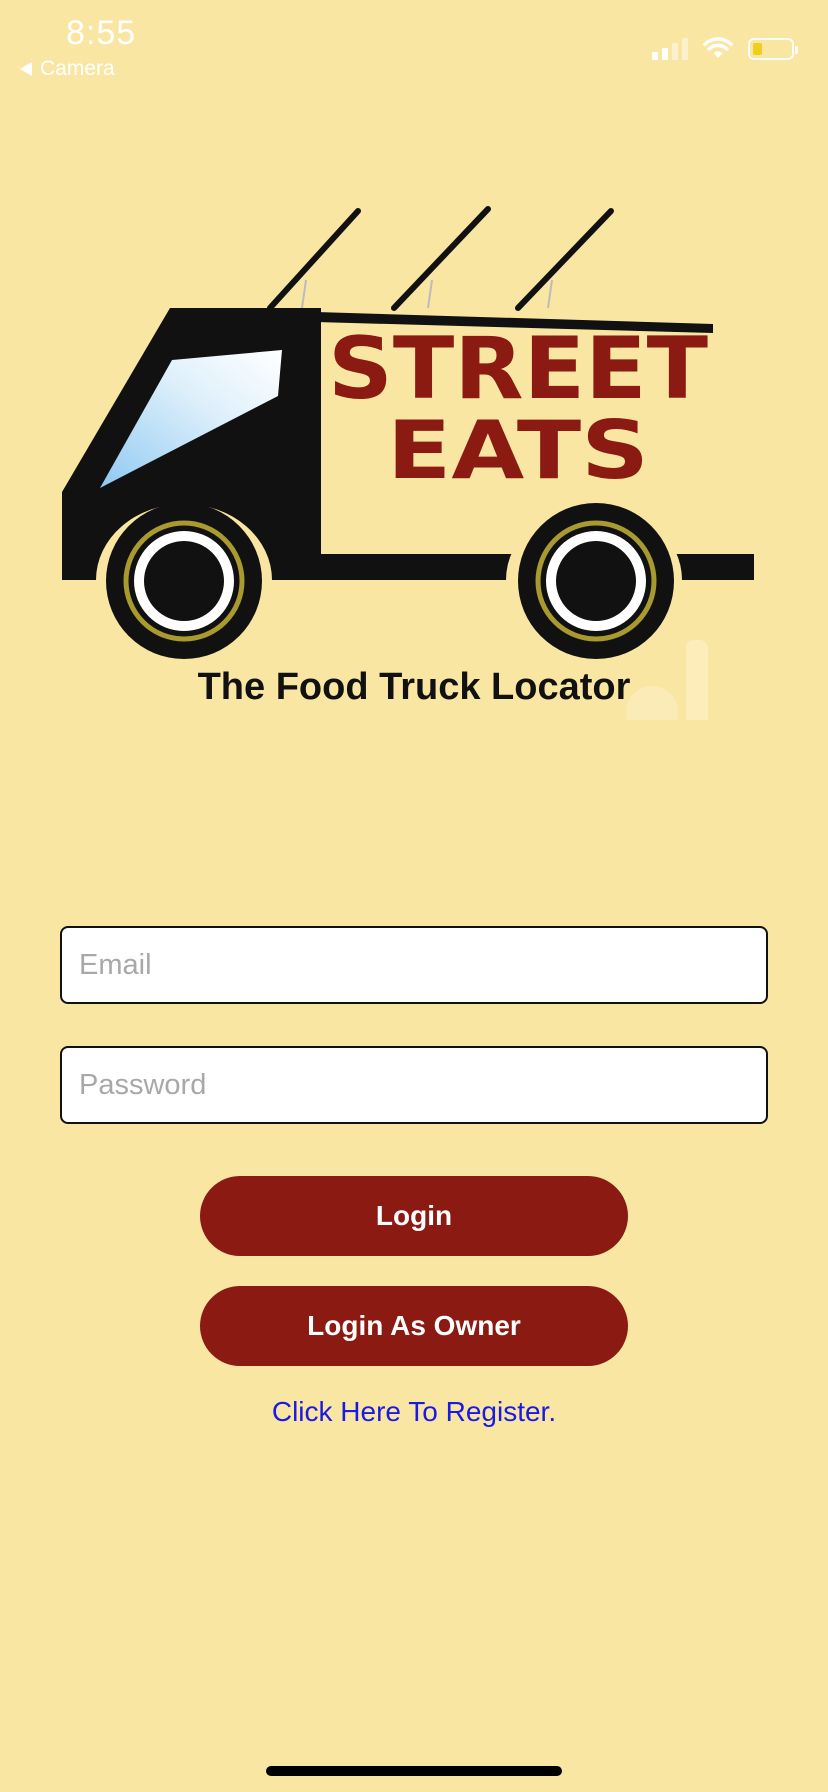 The height and width of the screenshot is (1792, 828). What do you see at coordinates (718, 47) in the screenshot?
I see `wifi-icon` at bounding box center [718, 47].